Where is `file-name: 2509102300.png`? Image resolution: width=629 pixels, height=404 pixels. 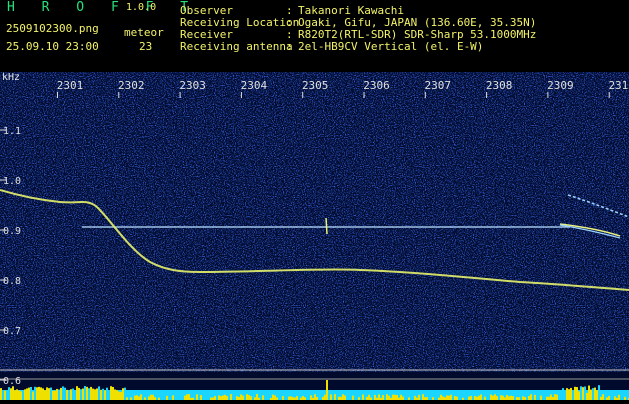
file-name: 2509102300.png is located at coordinates (52, 28).